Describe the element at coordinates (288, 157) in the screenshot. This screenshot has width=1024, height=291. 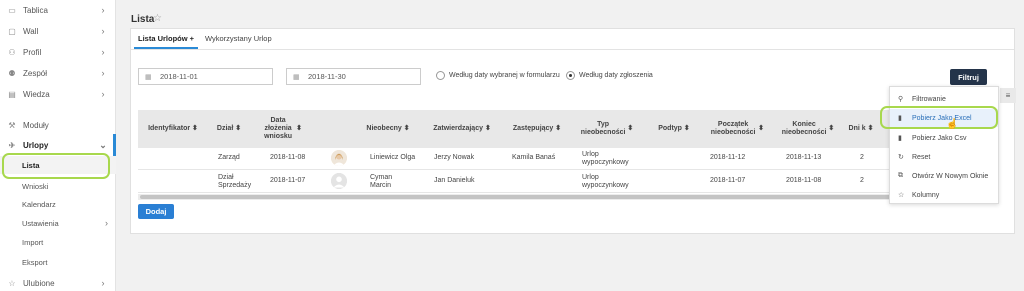
I see `cell-data: 2018-11-08` at that location.